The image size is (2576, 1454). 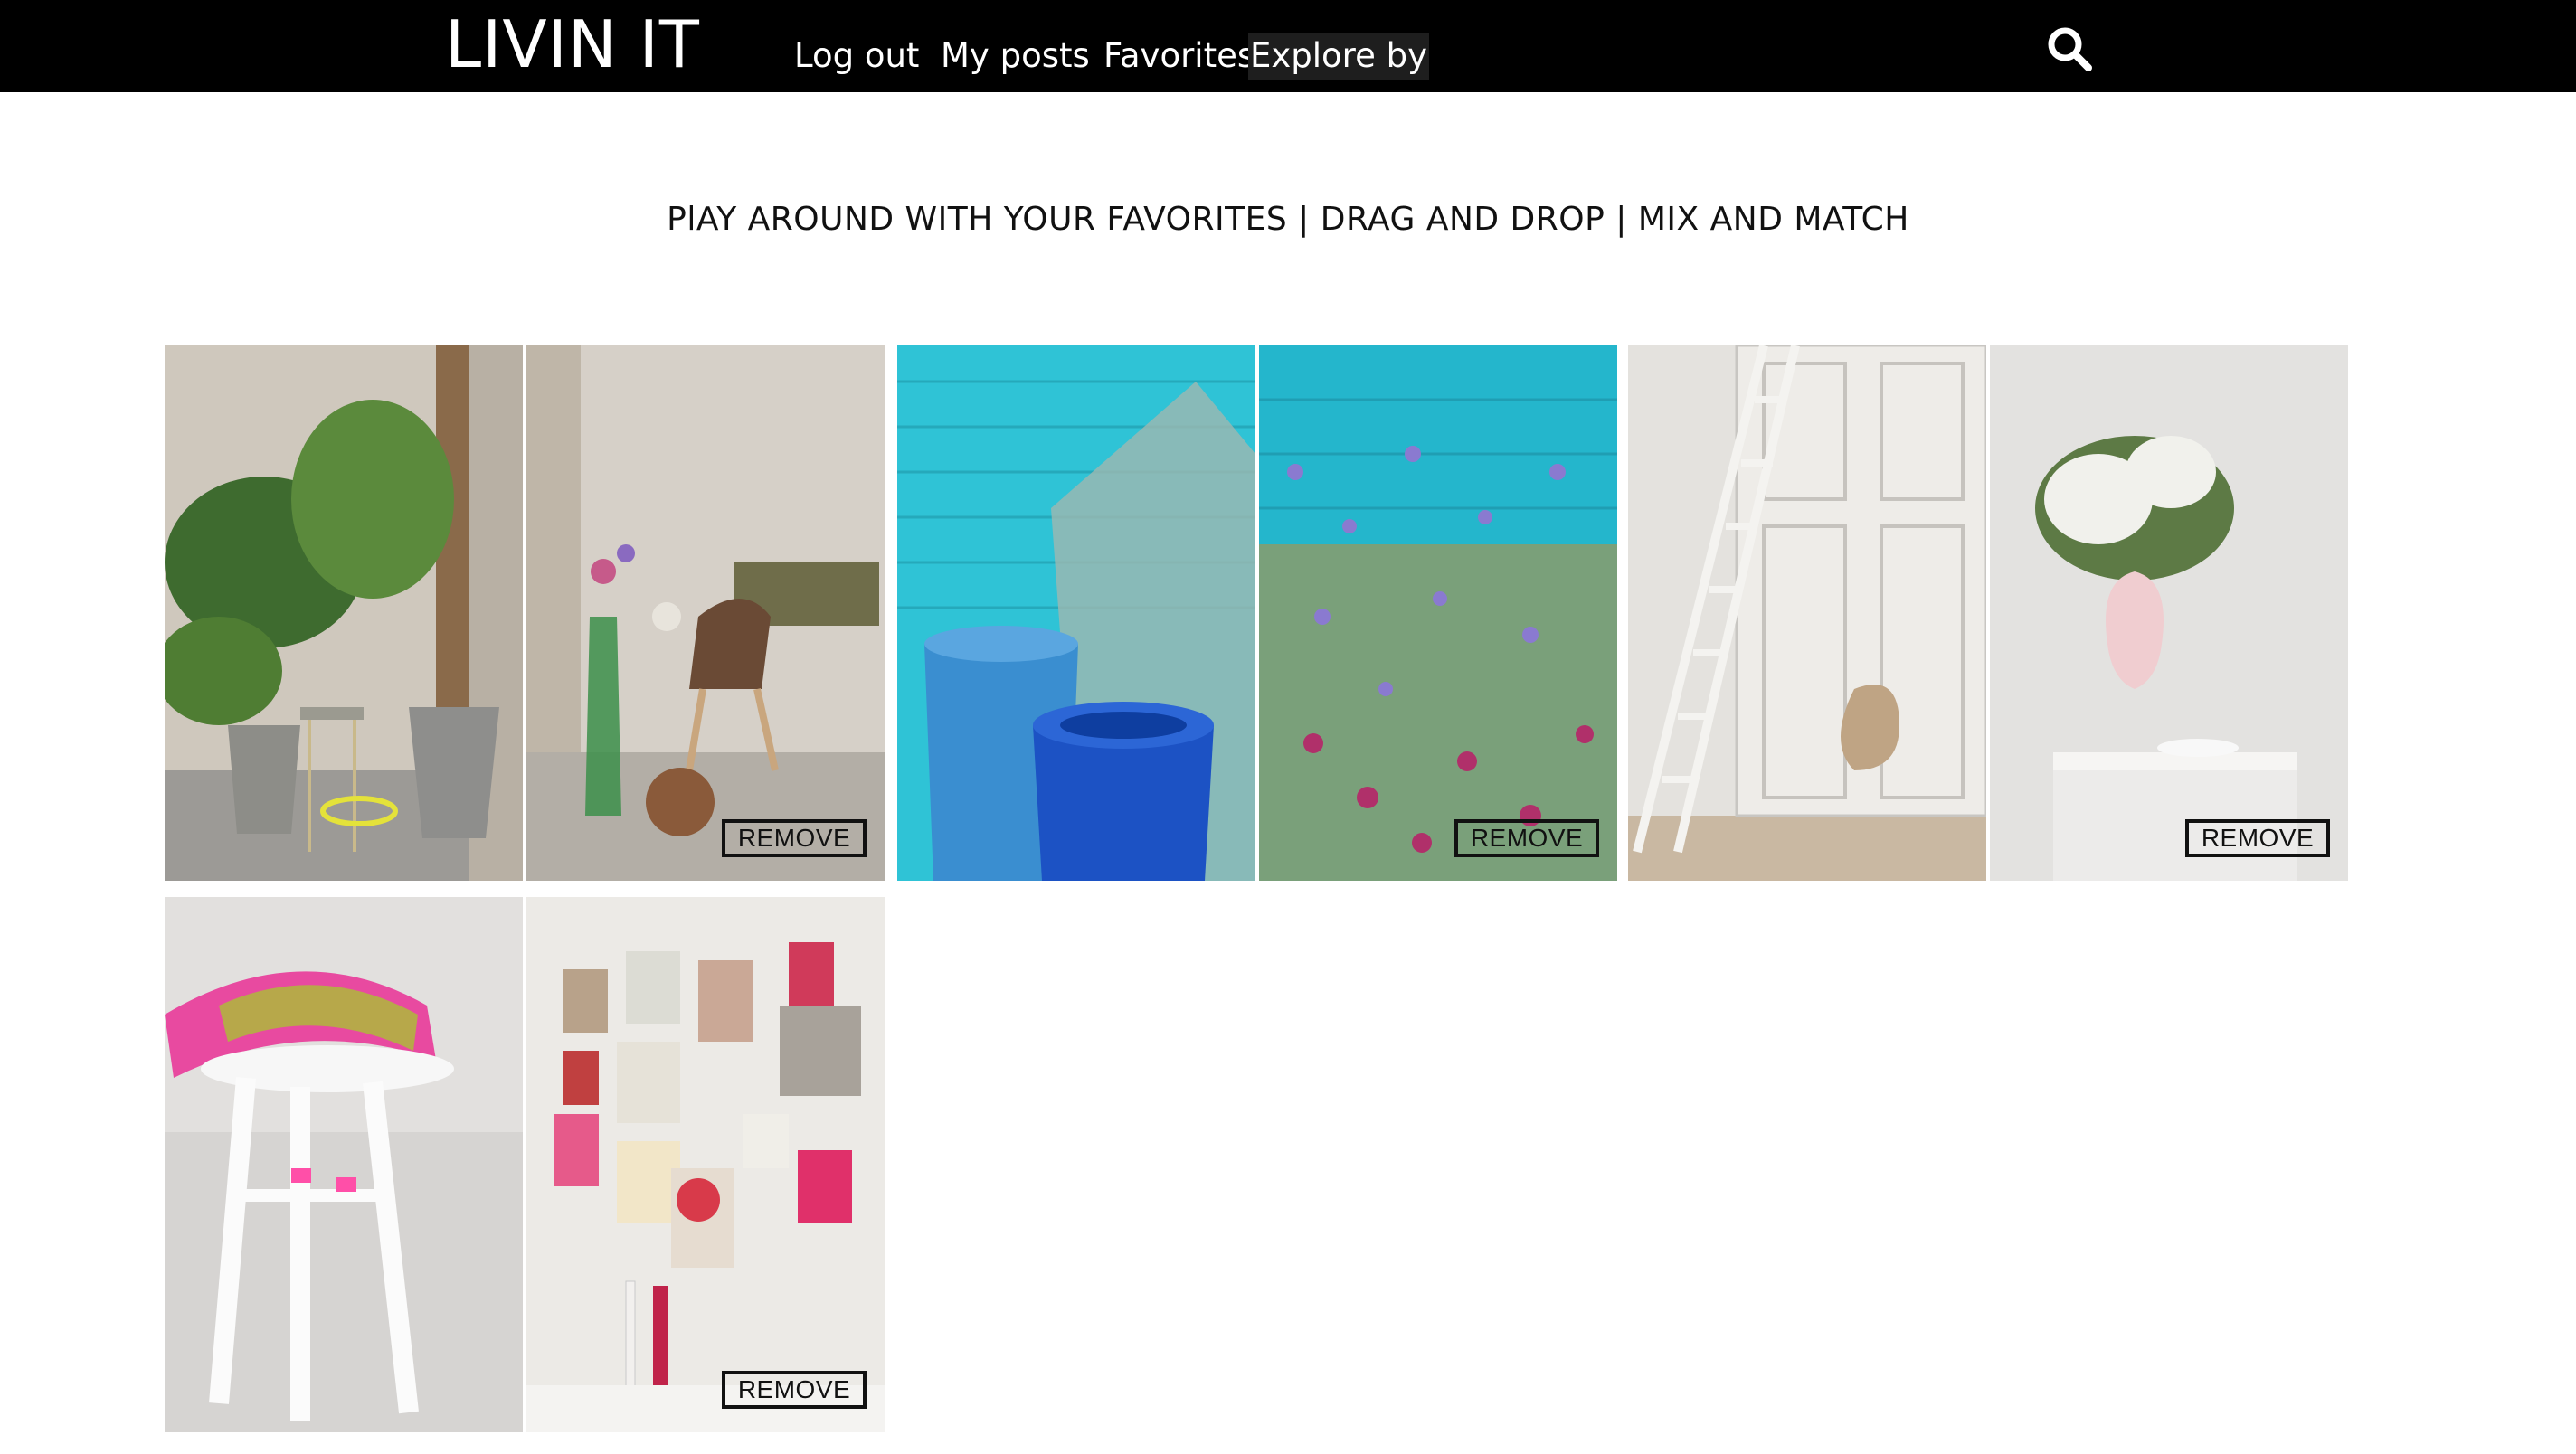 I want to click on favorite-image-stool, so click(x=344, y=1164).